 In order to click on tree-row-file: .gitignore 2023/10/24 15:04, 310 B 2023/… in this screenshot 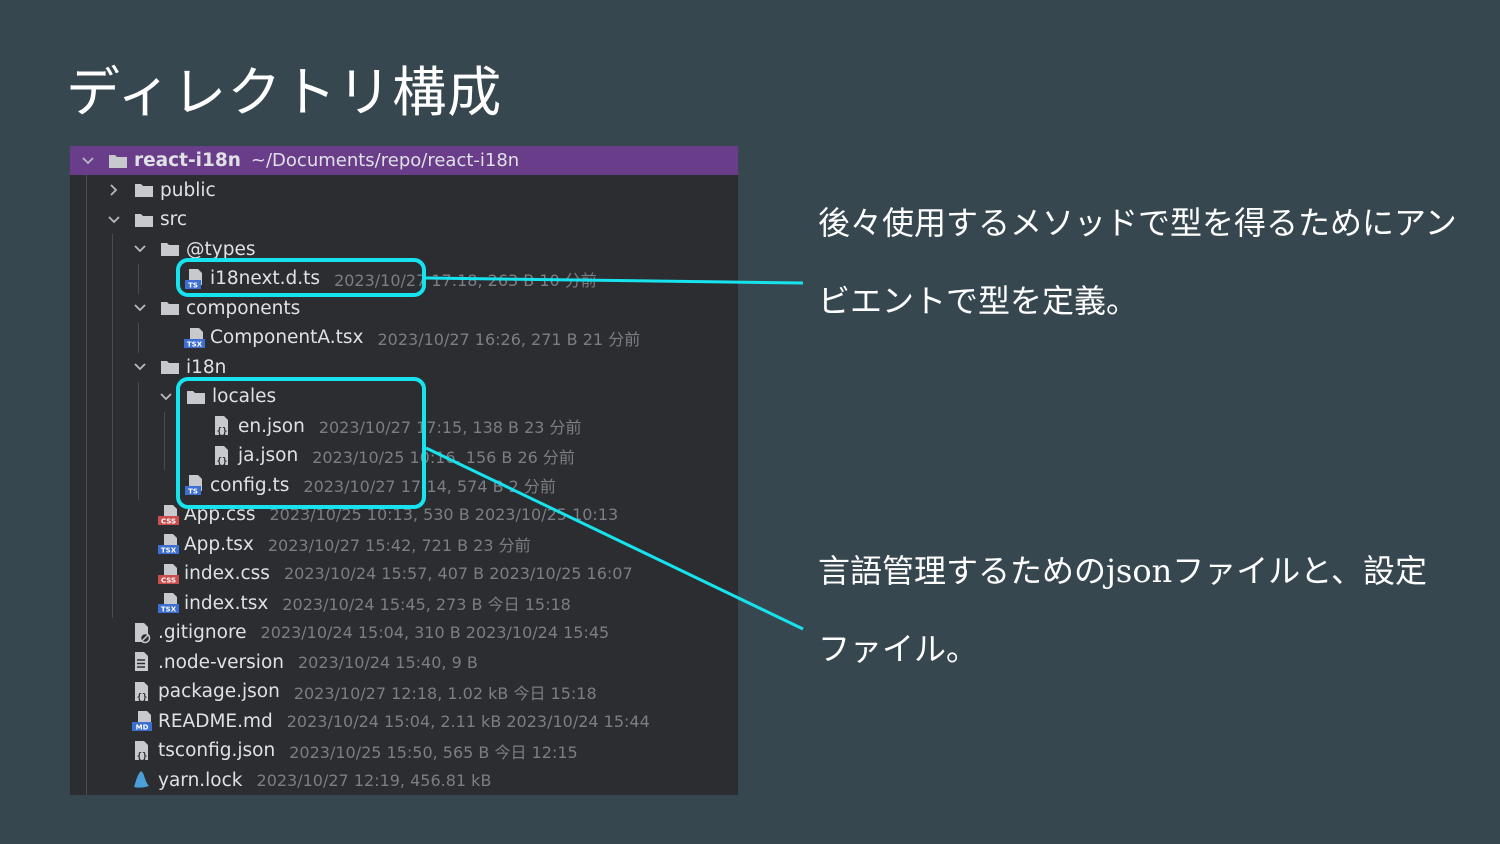, I will do `click(404, 632)`.